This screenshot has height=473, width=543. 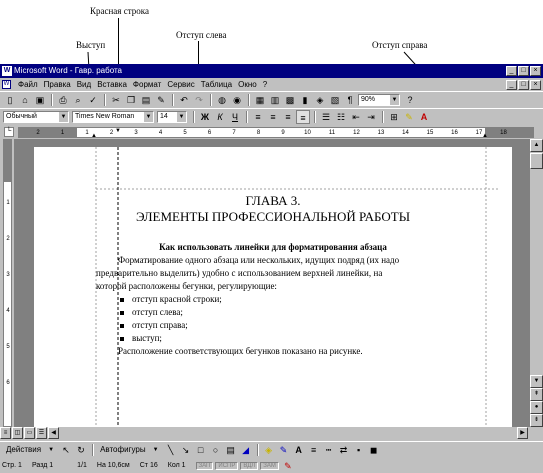 What do you see at coordinates (172, 116) in the screenshot?
I see `size-select: 14 ▼` at bounding box center [172, 116].